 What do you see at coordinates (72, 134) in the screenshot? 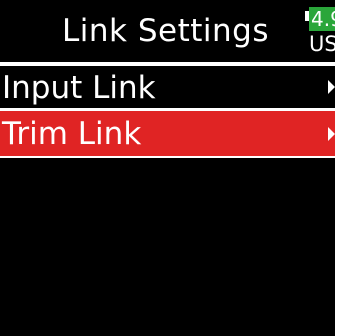
I see `menu-item-label: Trim Link` at bounding box center [72, 134].